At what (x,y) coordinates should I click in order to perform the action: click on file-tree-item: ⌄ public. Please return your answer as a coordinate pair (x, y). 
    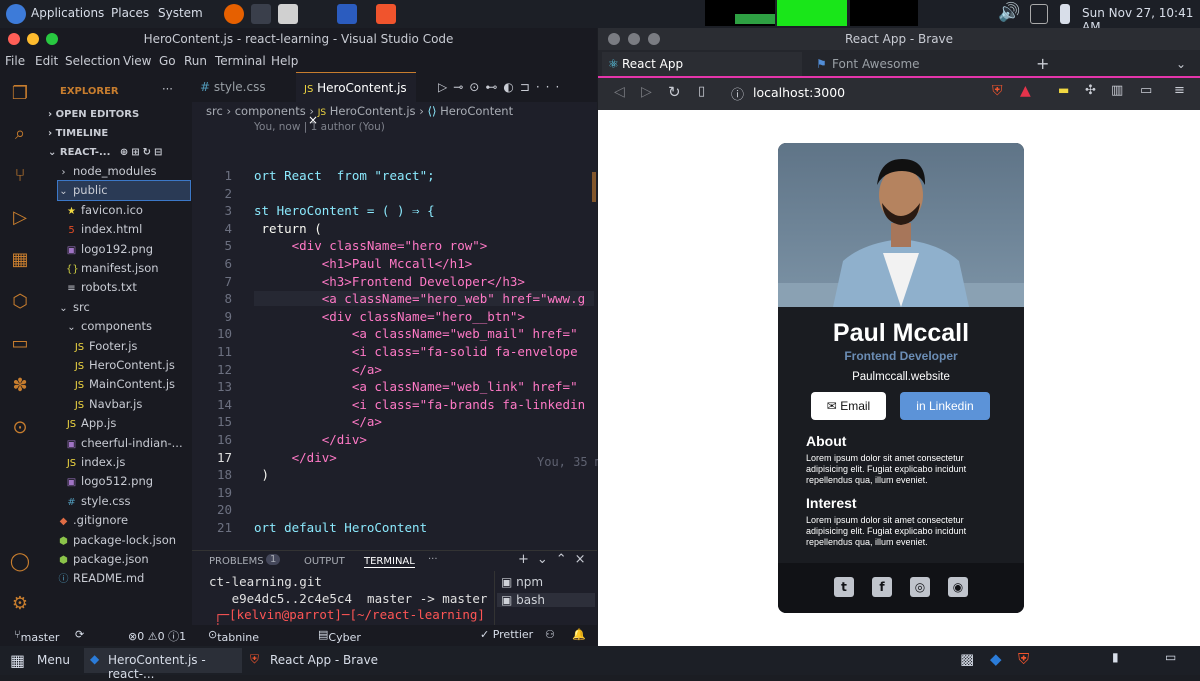
    Looking at the image, I should click on (124, 191).